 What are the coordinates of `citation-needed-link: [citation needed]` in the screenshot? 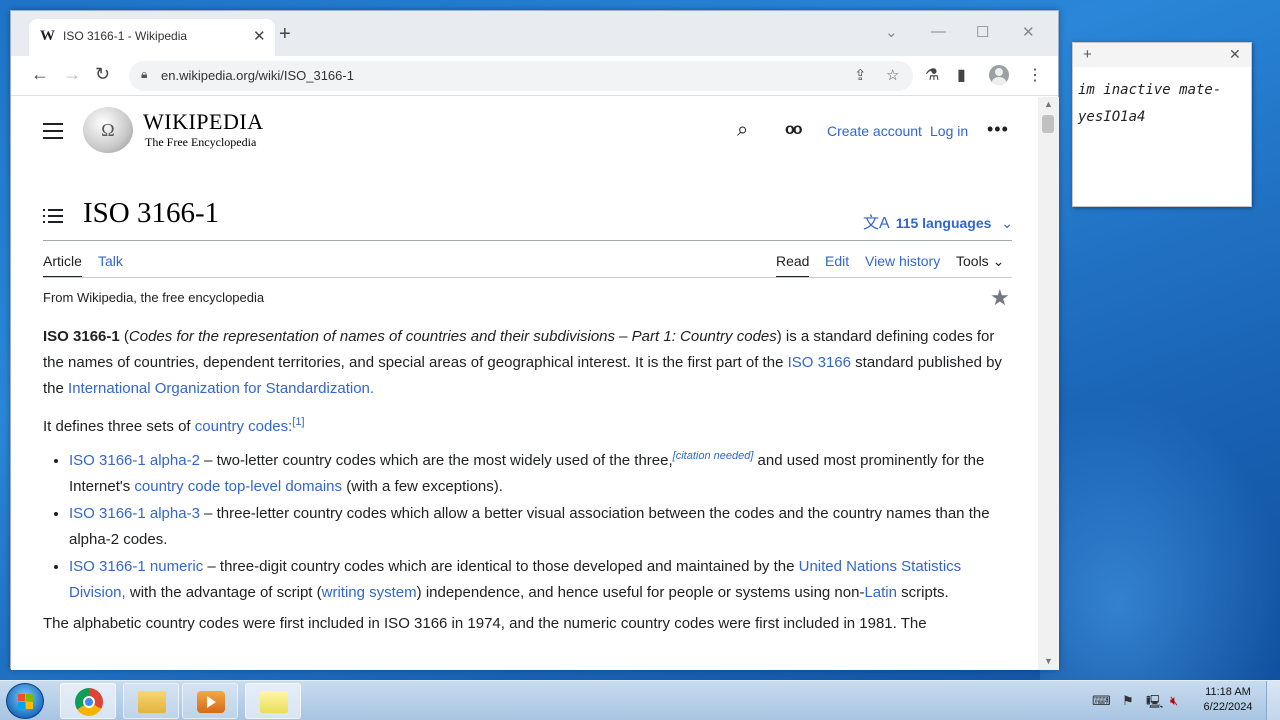 It's located at (713, 456).